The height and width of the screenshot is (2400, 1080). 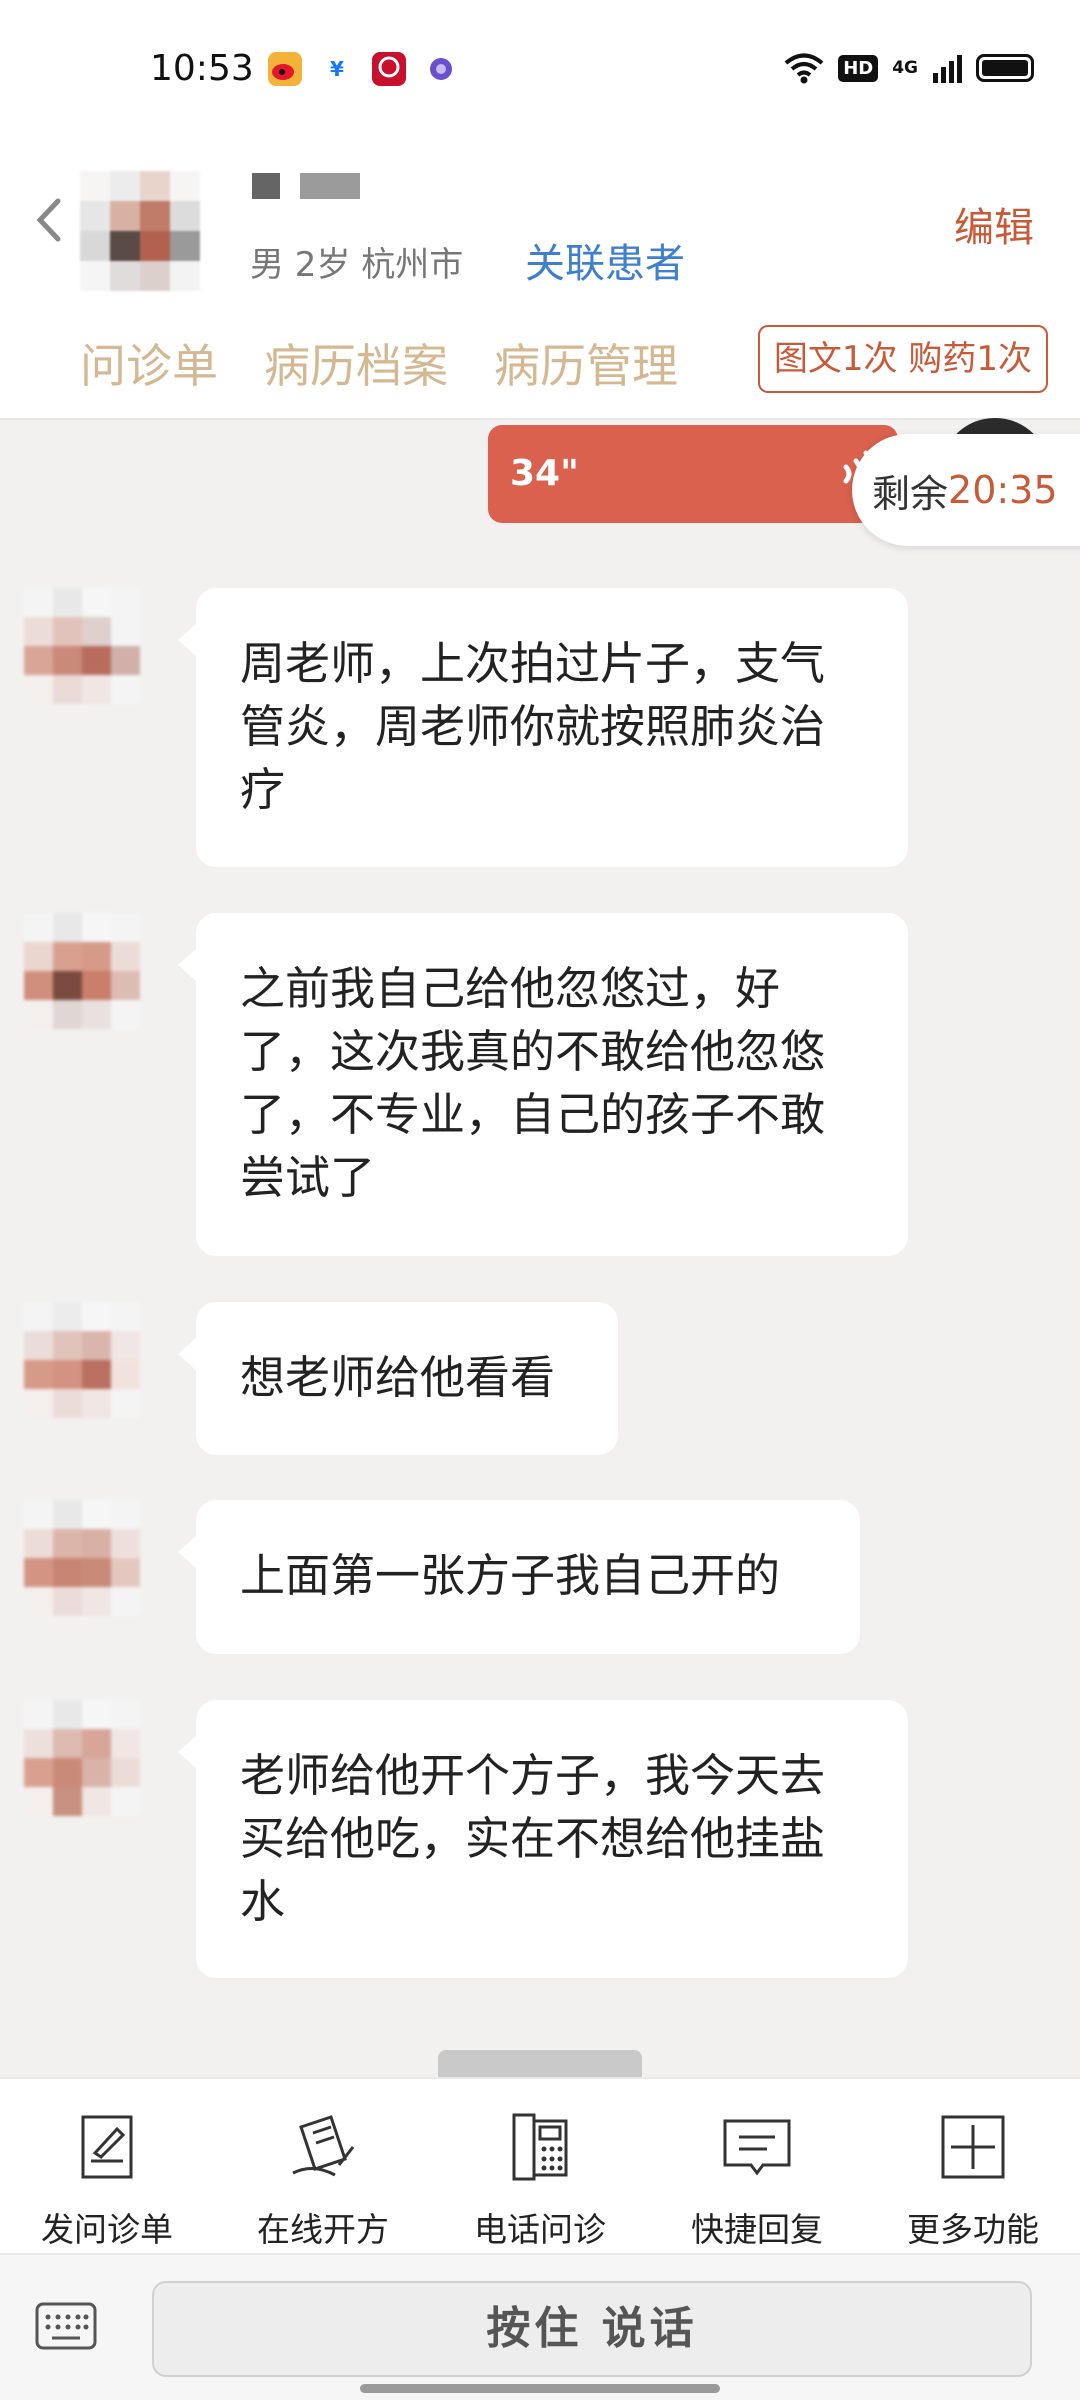 I want to click on patient-header: 男 2岁 杭州市 关联患者 编辑 问诊单 病历档案 病历管理 图文1次 购药1次, so click(x=540, y=282).